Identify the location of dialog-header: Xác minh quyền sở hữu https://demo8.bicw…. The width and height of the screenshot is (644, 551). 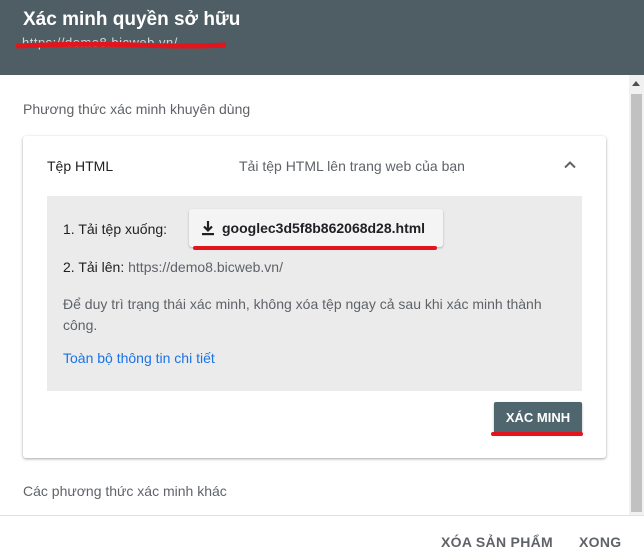
(322, 37).